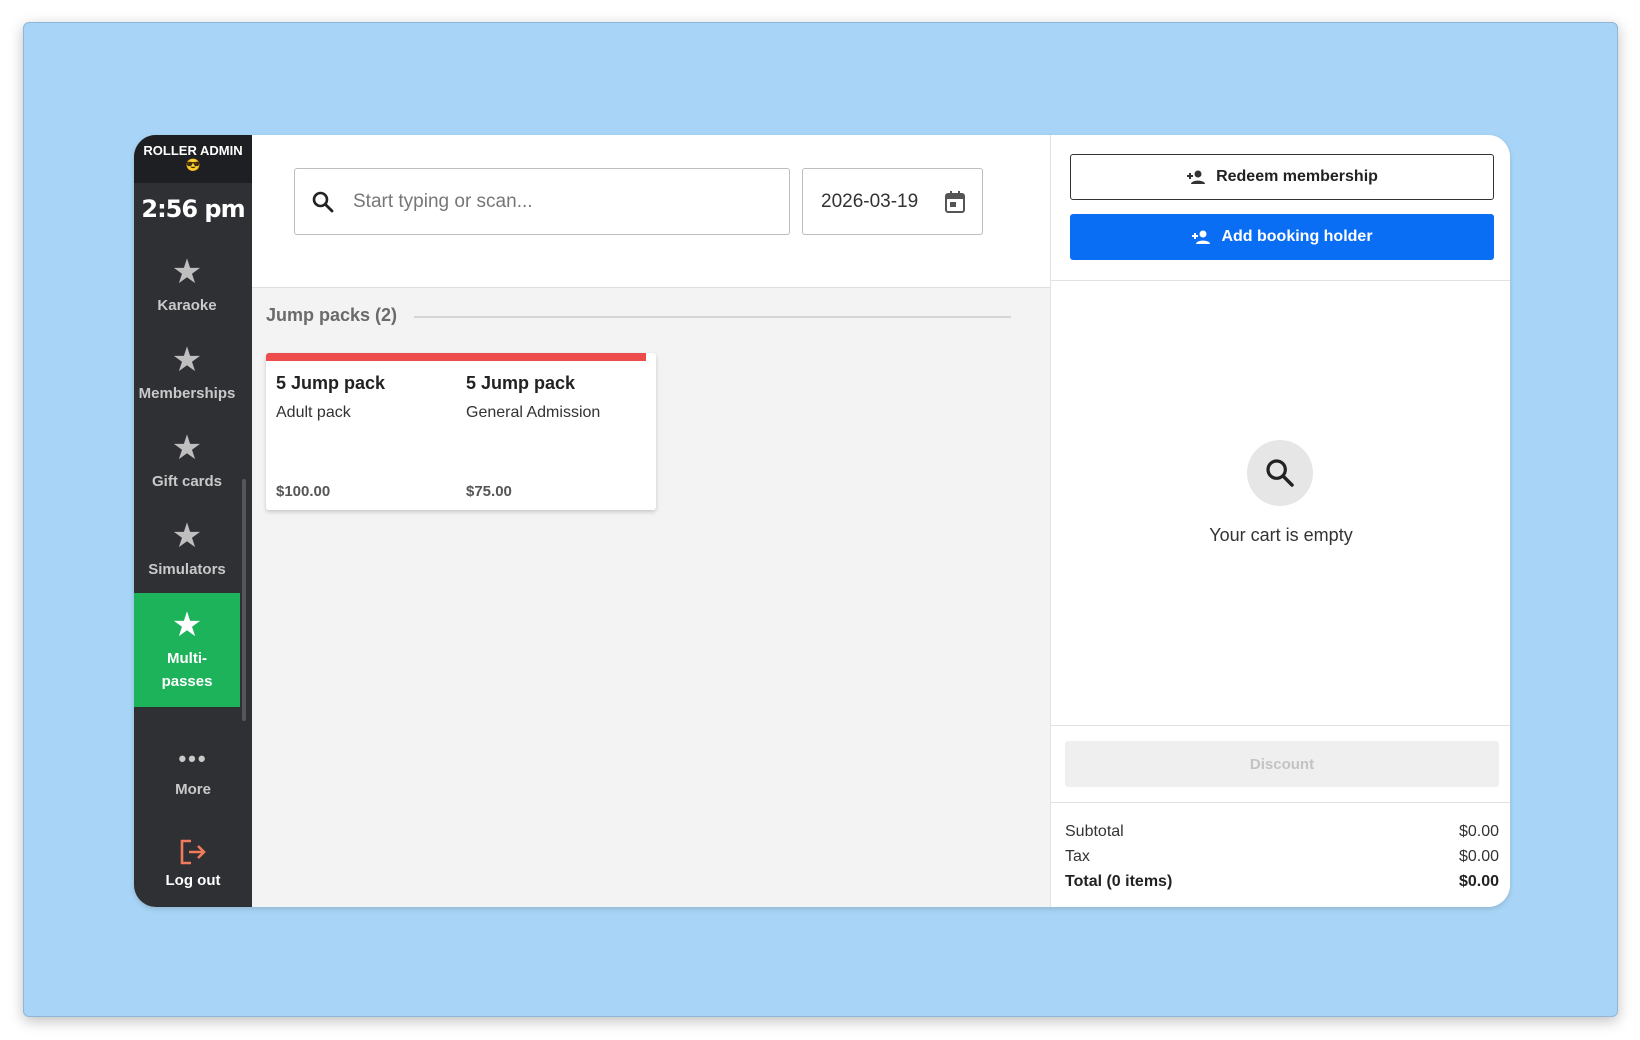 This screenshot has width=1640, height=1040. Describe the element at coordinates (193, 789) in the screenshot. I see `more-label: More` at that location.